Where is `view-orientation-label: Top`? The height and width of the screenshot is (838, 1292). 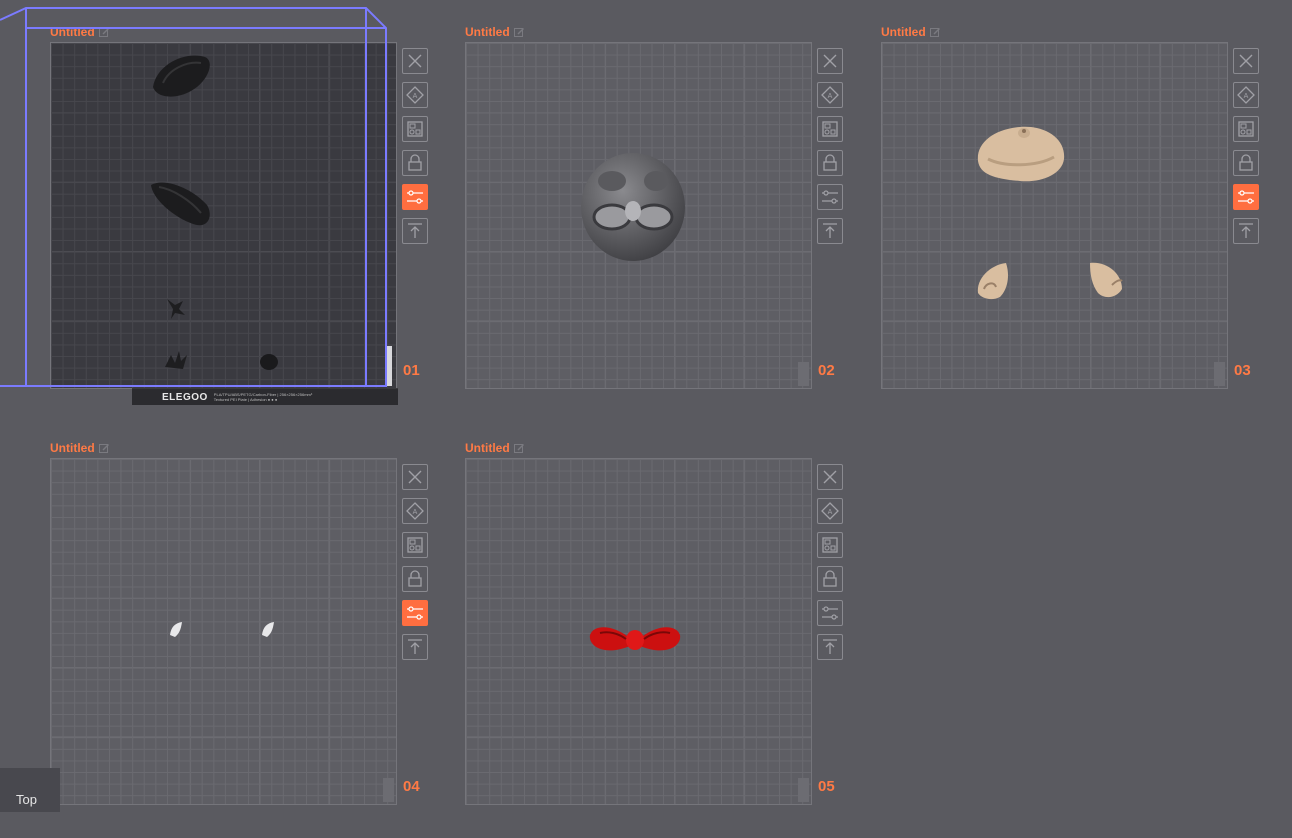 view-orientation-label: Top is located at coordinates (30, 790).